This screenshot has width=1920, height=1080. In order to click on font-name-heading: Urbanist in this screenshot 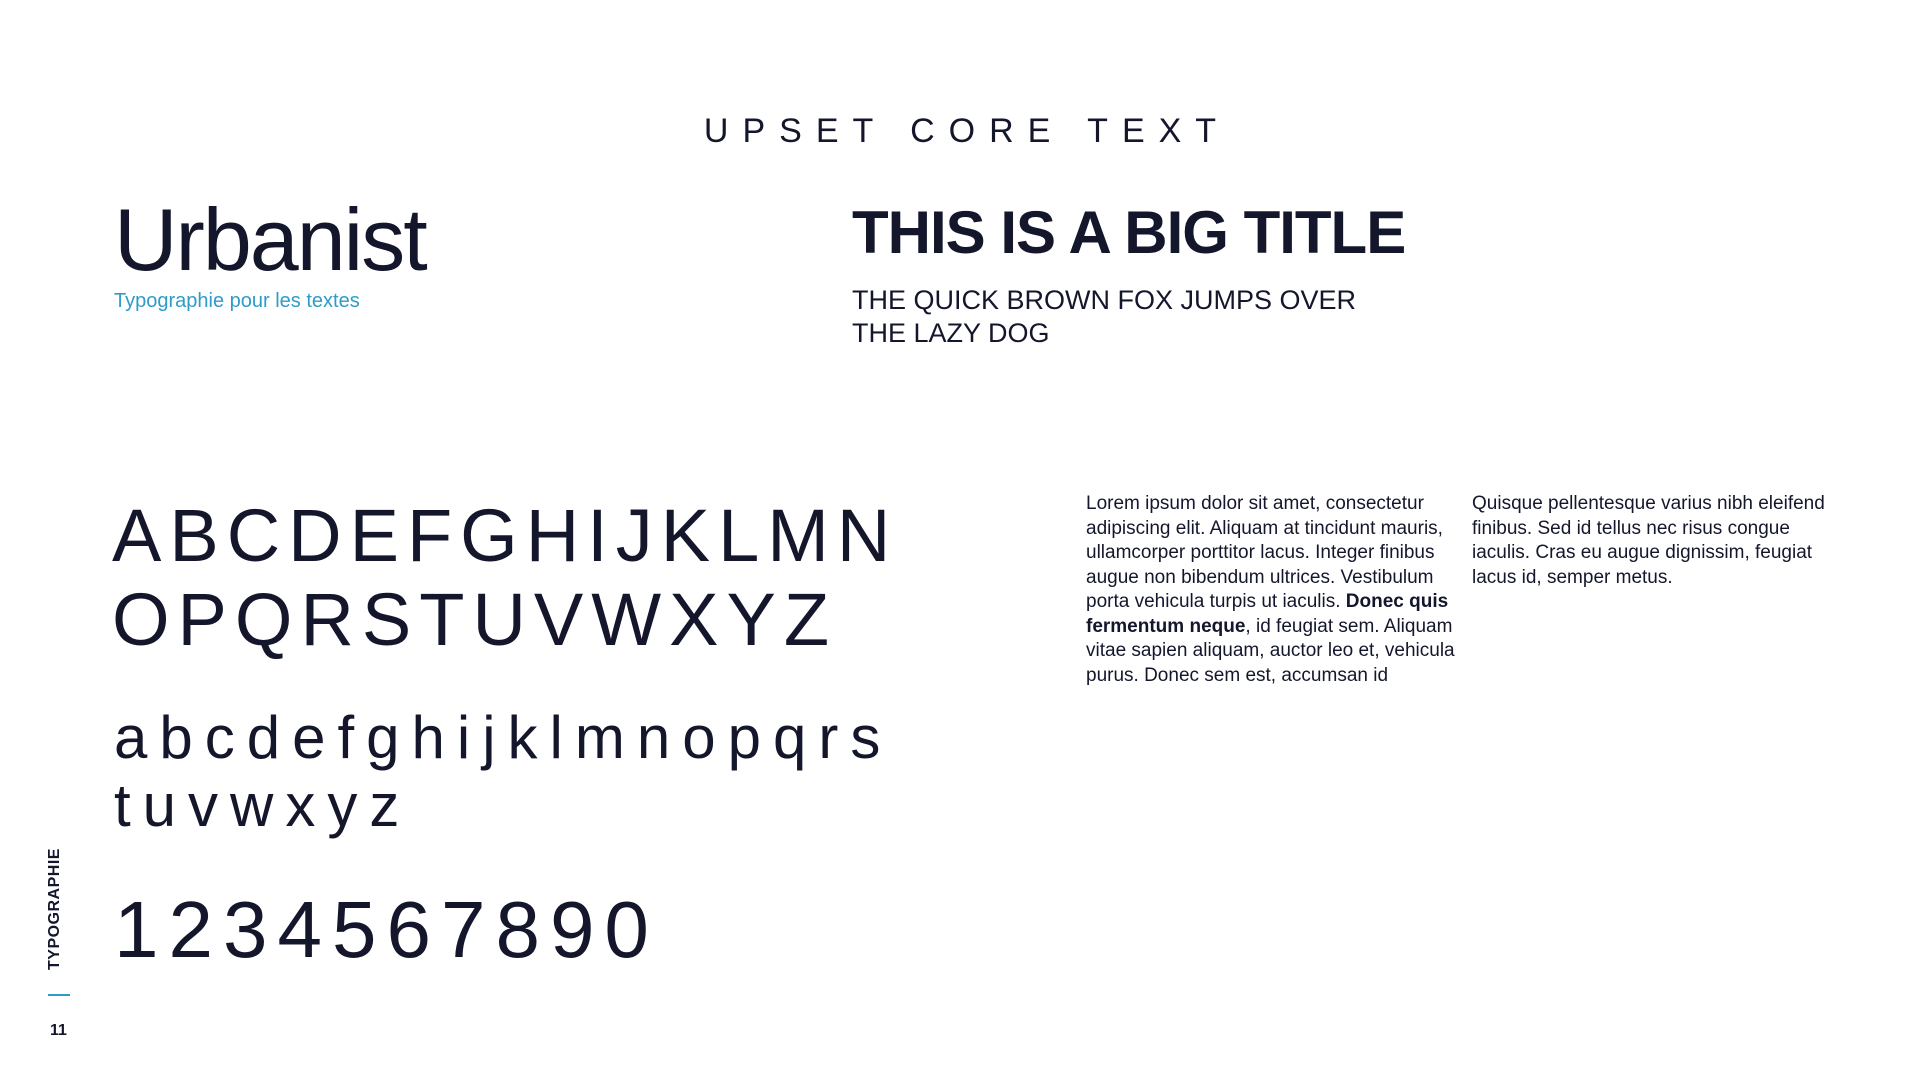, I will do `click(271, 239)`.